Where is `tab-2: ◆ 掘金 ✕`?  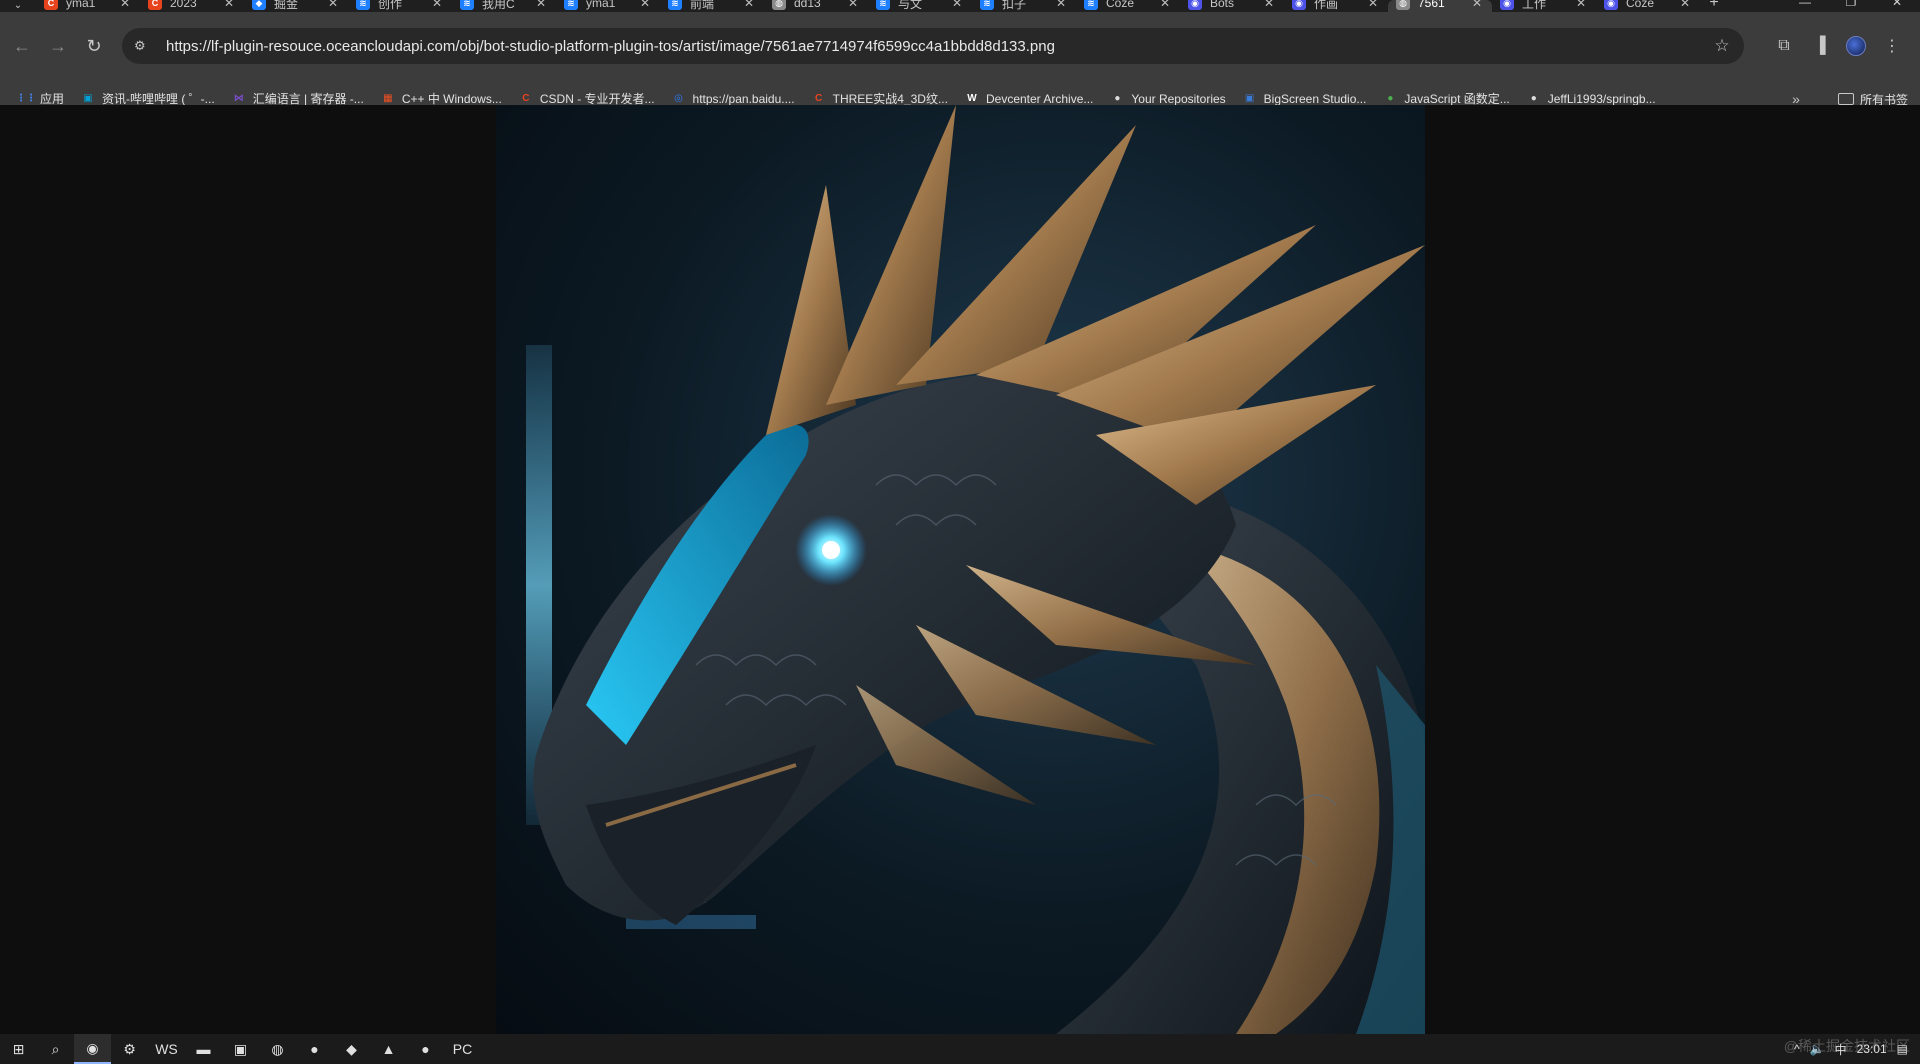 tab-2: ◆ 掘金 ✕ is located at coordinates (296, 6).